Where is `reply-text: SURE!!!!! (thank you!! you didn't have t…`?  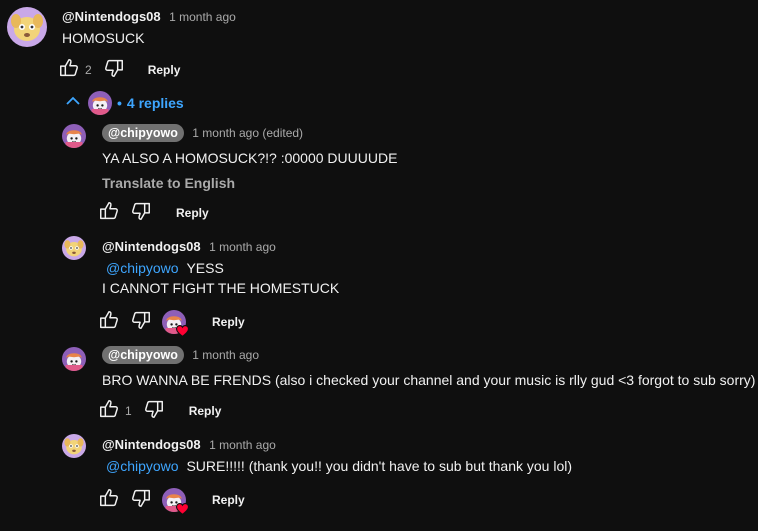 reply-text: SURE!!!!! (thank you!! you didn't have t… is located at coordinates (379, 466).